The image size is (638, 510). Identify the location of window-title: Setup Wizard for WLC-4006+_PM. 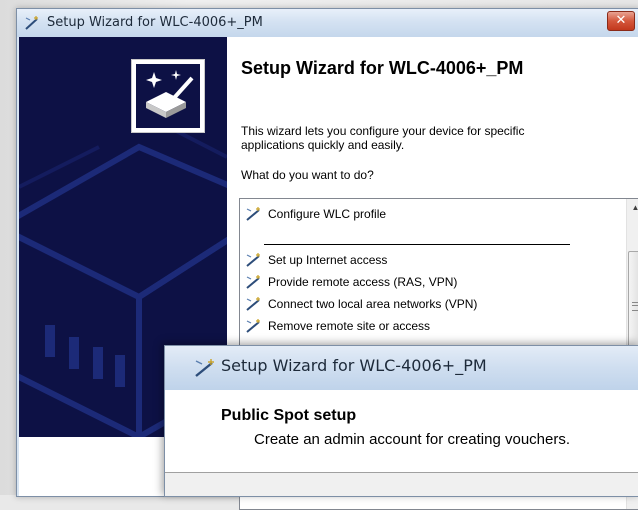
(155, 22).